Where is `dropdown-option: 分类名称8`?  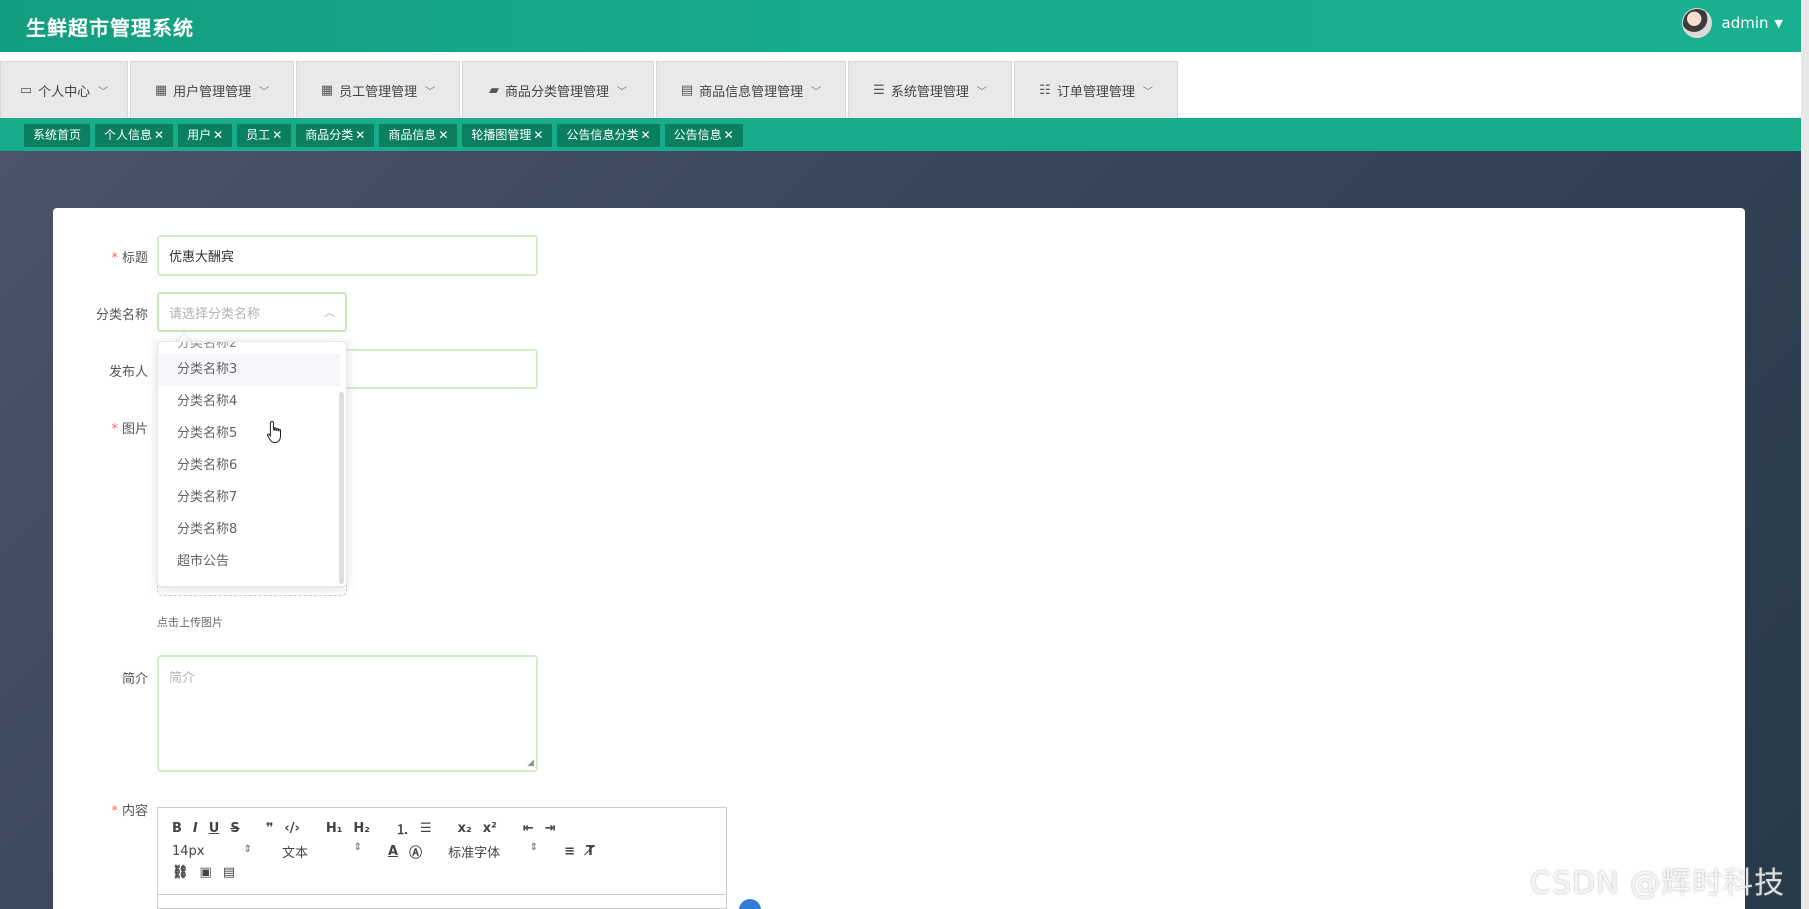
dropdown-option: 分类名称8 is located at coordinates (249, 530).